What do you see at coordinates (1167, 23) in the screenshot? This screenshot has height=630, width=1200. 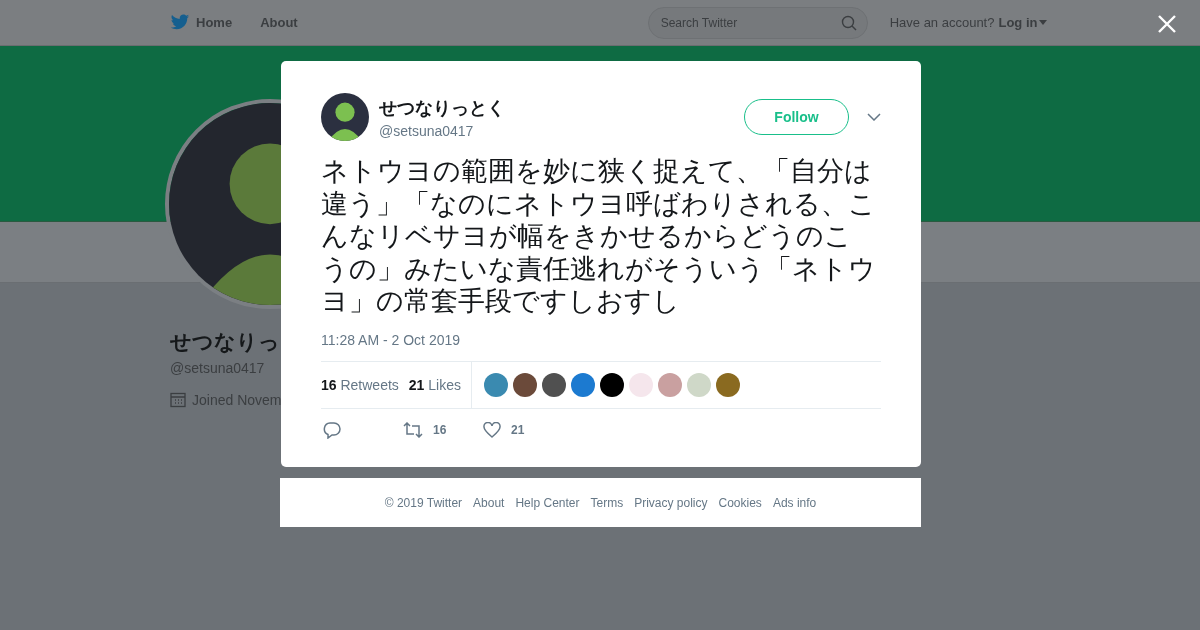 I see `close-icon` at bounding box center [1167, 23].